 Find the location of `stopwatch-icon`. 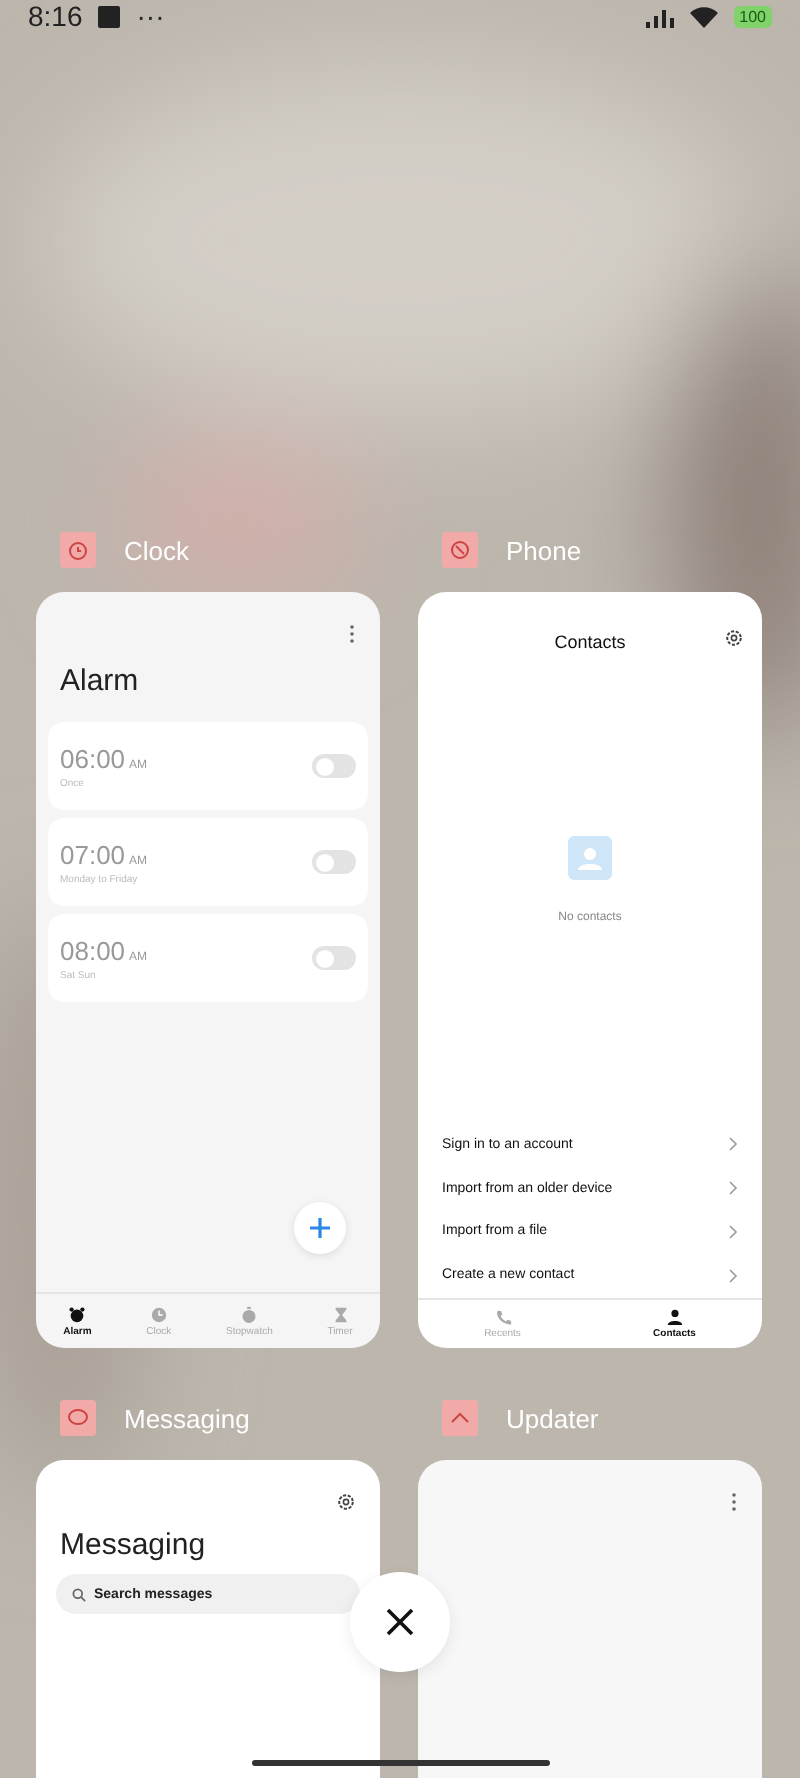

stopwatch-icon is located at coordinates (249, 1314).